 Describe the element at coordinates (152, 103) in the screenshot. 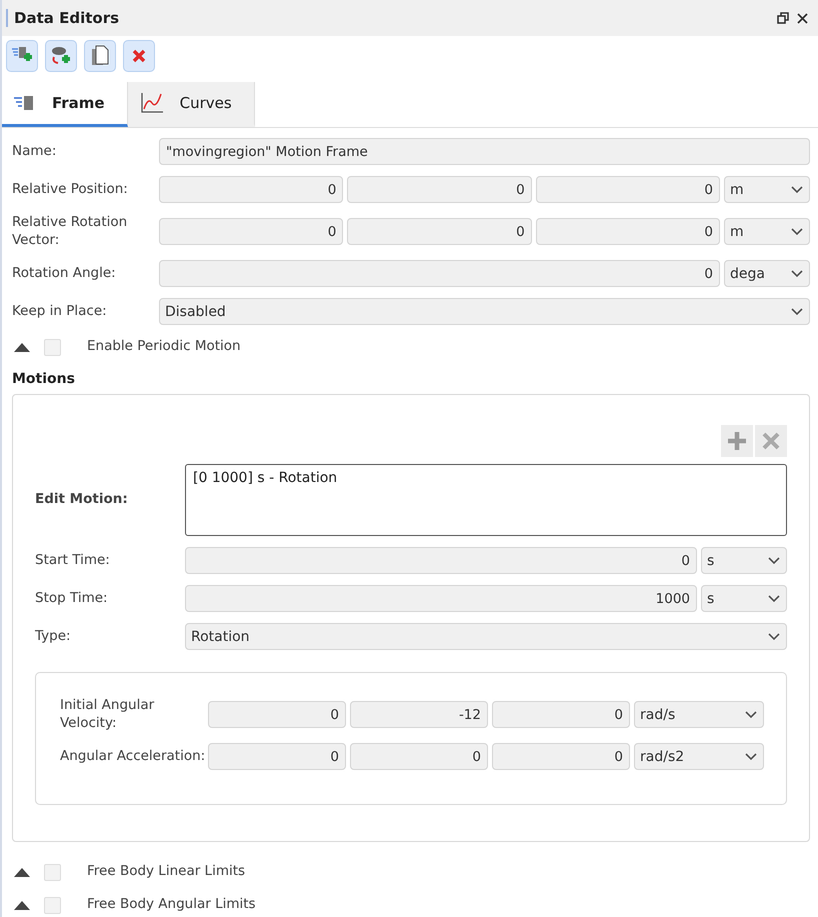

I see `curve-chart-icon` at that location.